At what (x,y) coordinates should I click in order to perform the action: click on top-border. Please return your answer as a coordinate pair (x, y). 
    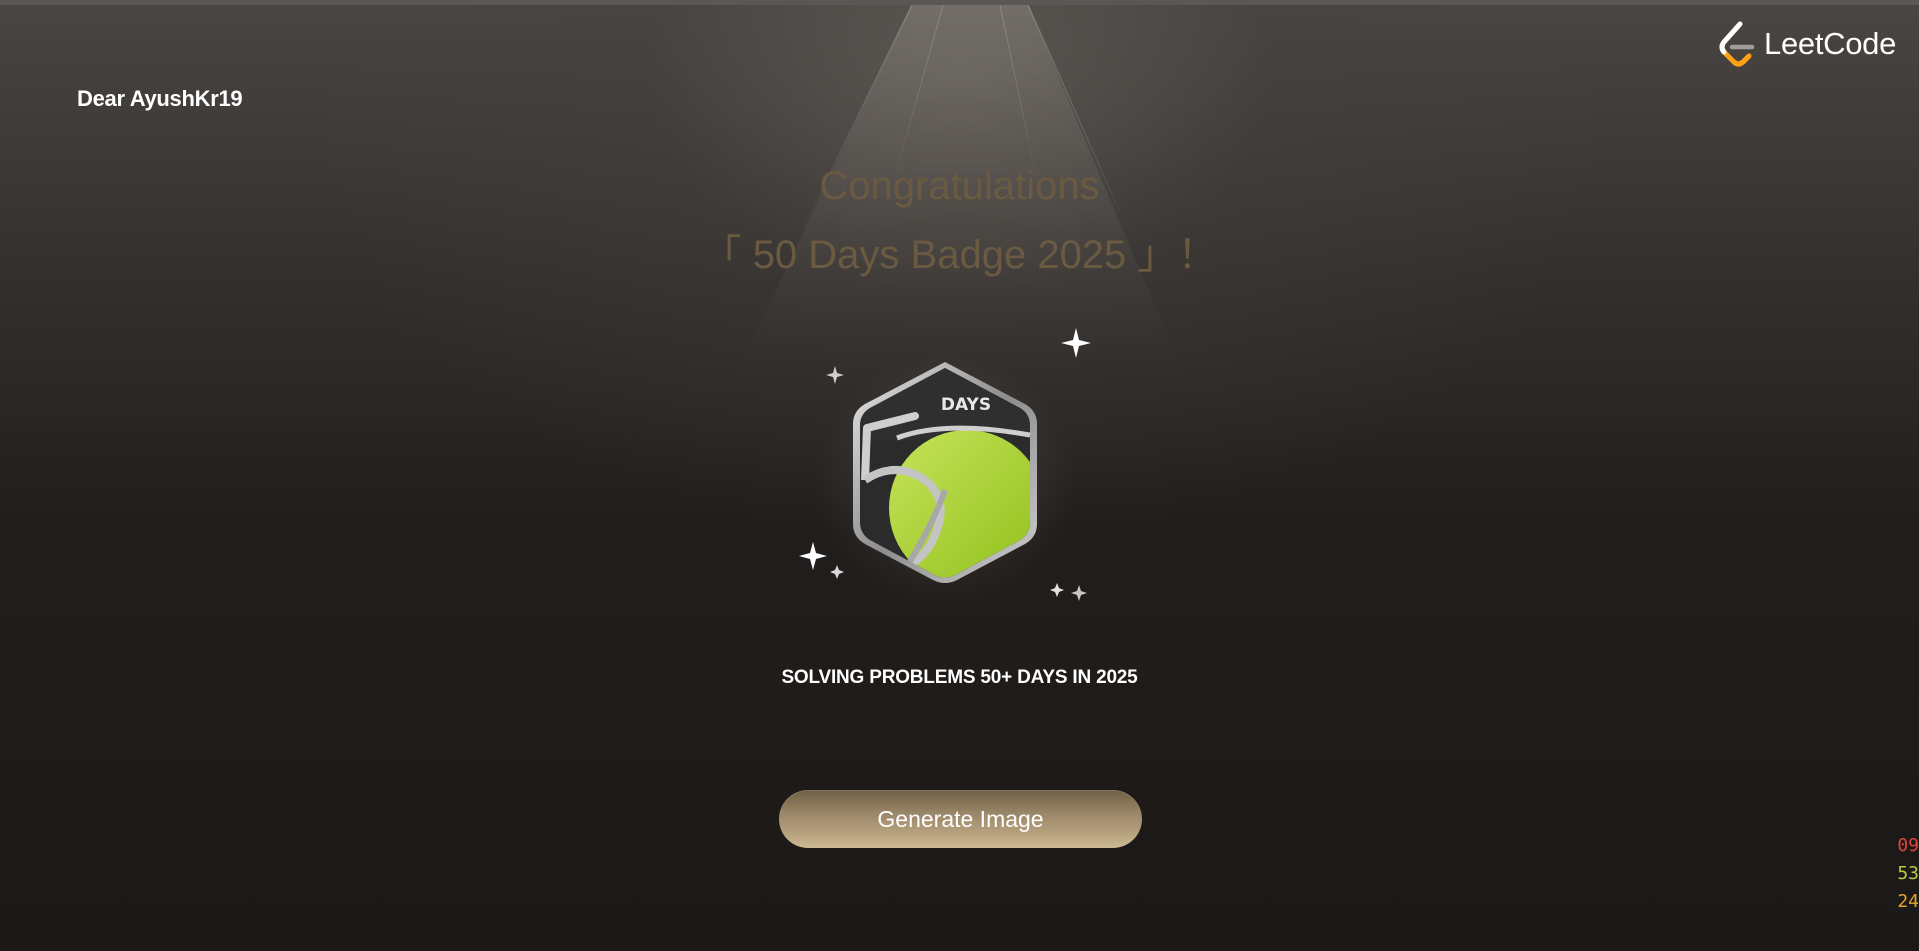
    Looking at the image, I should click on (959, 2).